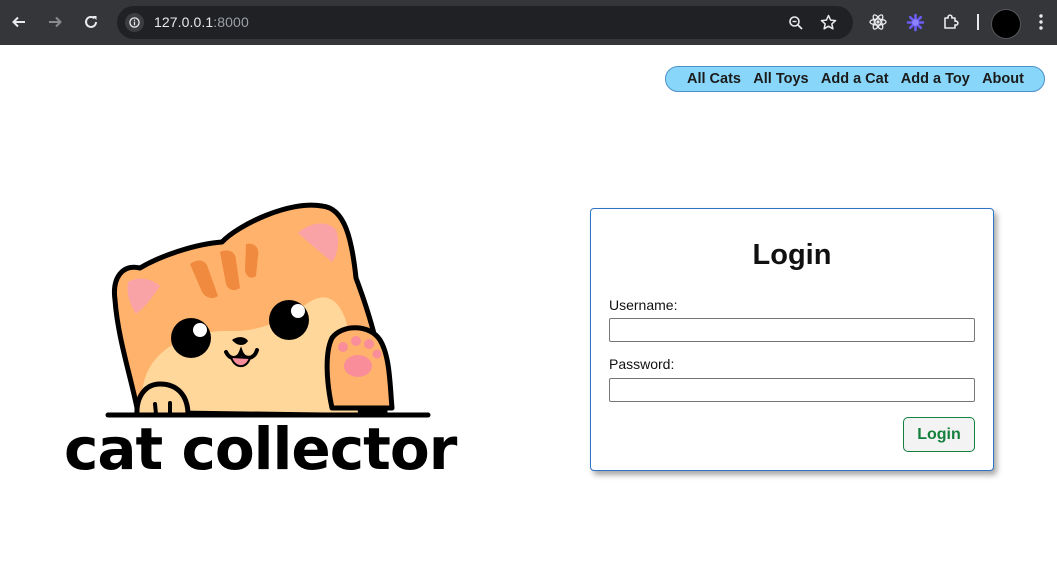 The width and height of the screenshot is (1057, 563). I want to click on react-devtools-icon, so click(878, 22).